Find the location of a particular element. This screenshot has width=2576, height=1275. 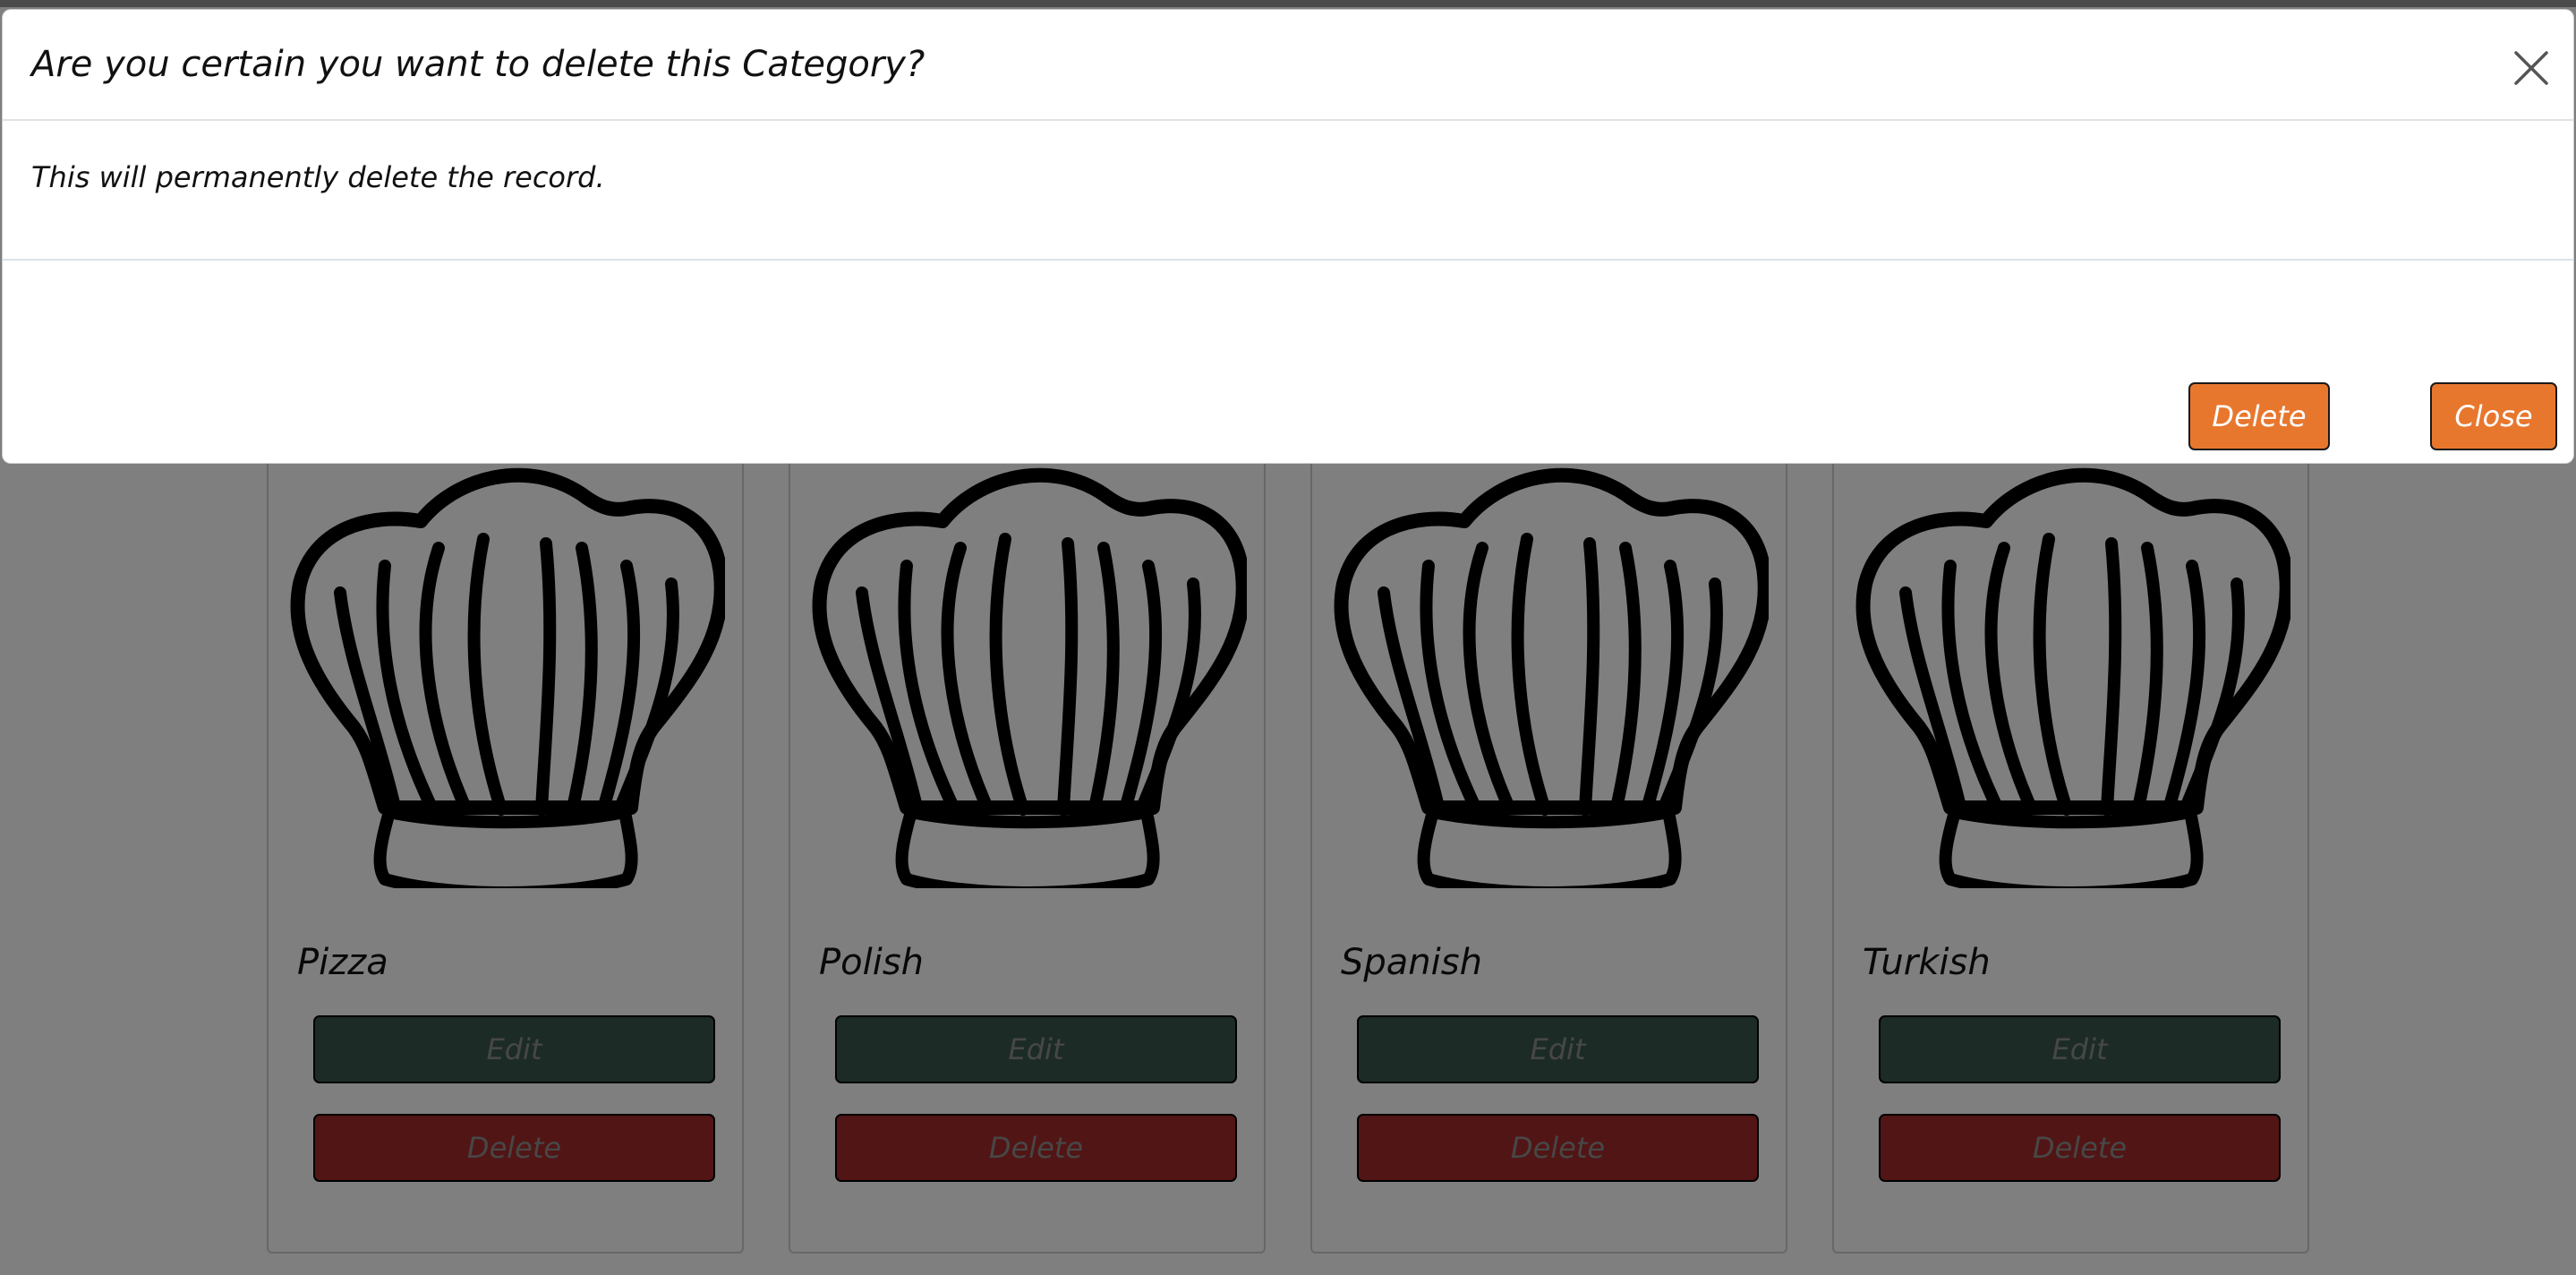

close-button: Close is located at coordinates (2493, 416).